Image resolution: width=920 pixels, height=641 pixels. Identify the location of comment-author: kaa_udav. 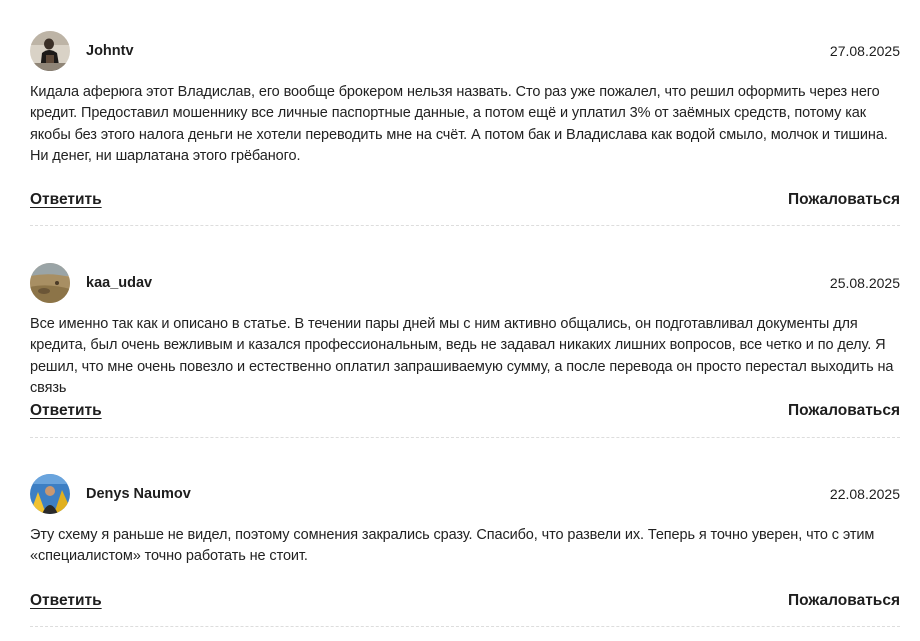
(119, 283).